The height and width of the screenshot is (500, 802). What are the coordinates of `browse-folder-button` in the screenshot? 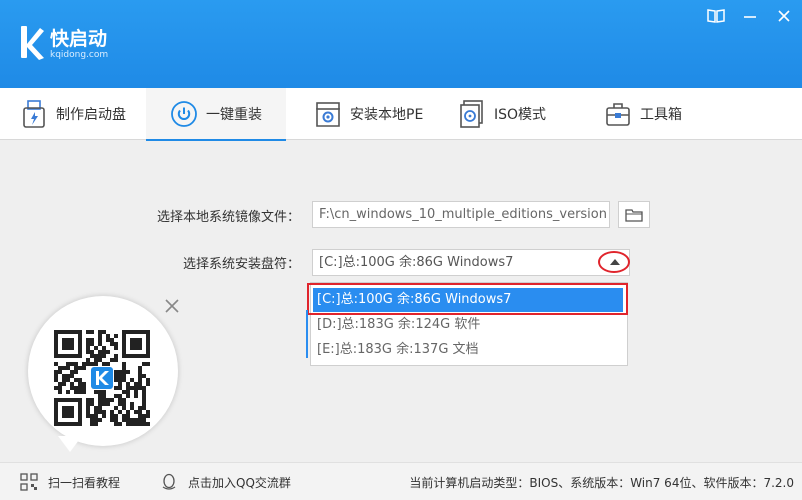 It's located at (634, 214).